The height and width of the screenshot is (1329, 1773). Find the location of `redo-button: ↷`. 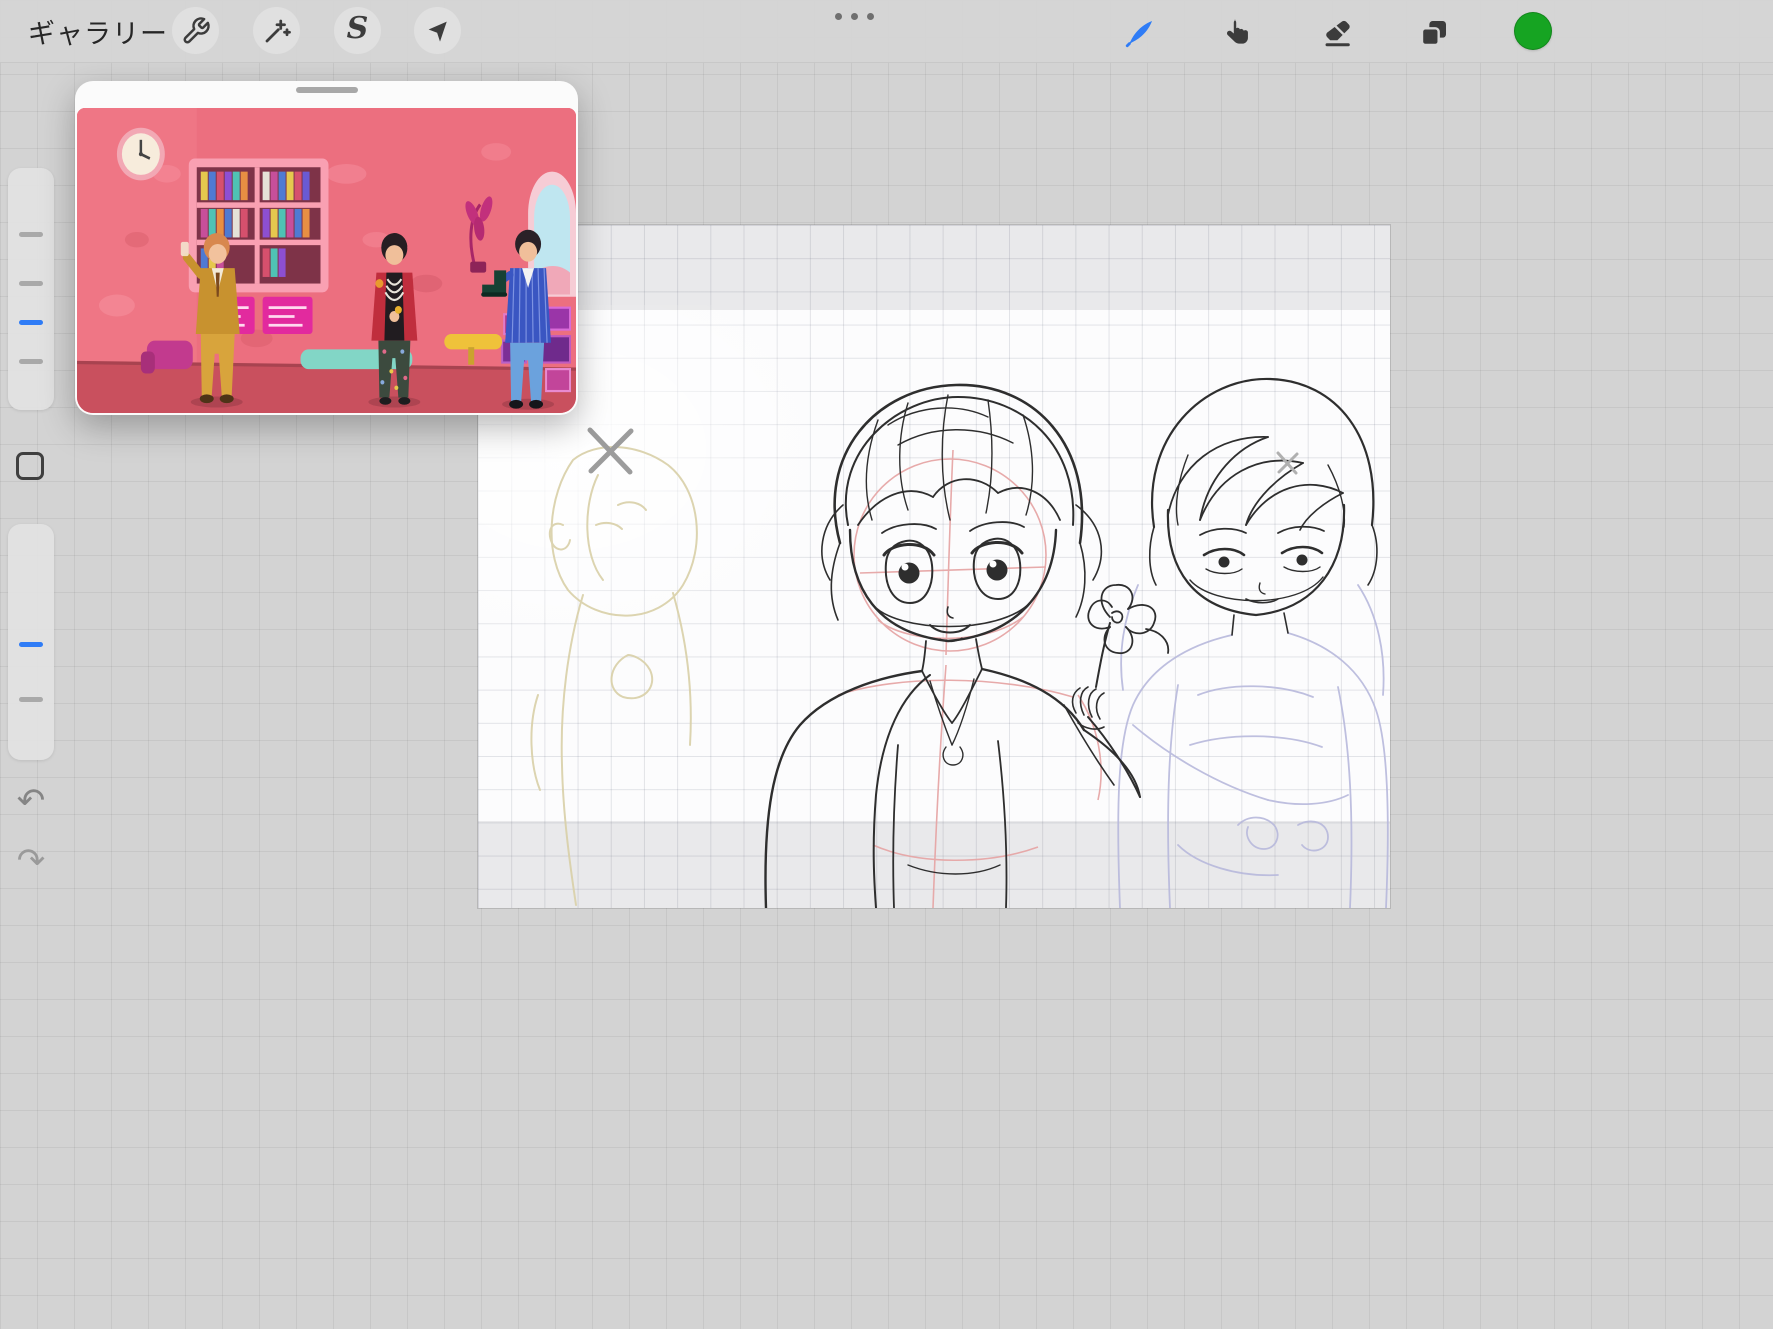

redo-button: ↷ is located at coordinates (31, 861).